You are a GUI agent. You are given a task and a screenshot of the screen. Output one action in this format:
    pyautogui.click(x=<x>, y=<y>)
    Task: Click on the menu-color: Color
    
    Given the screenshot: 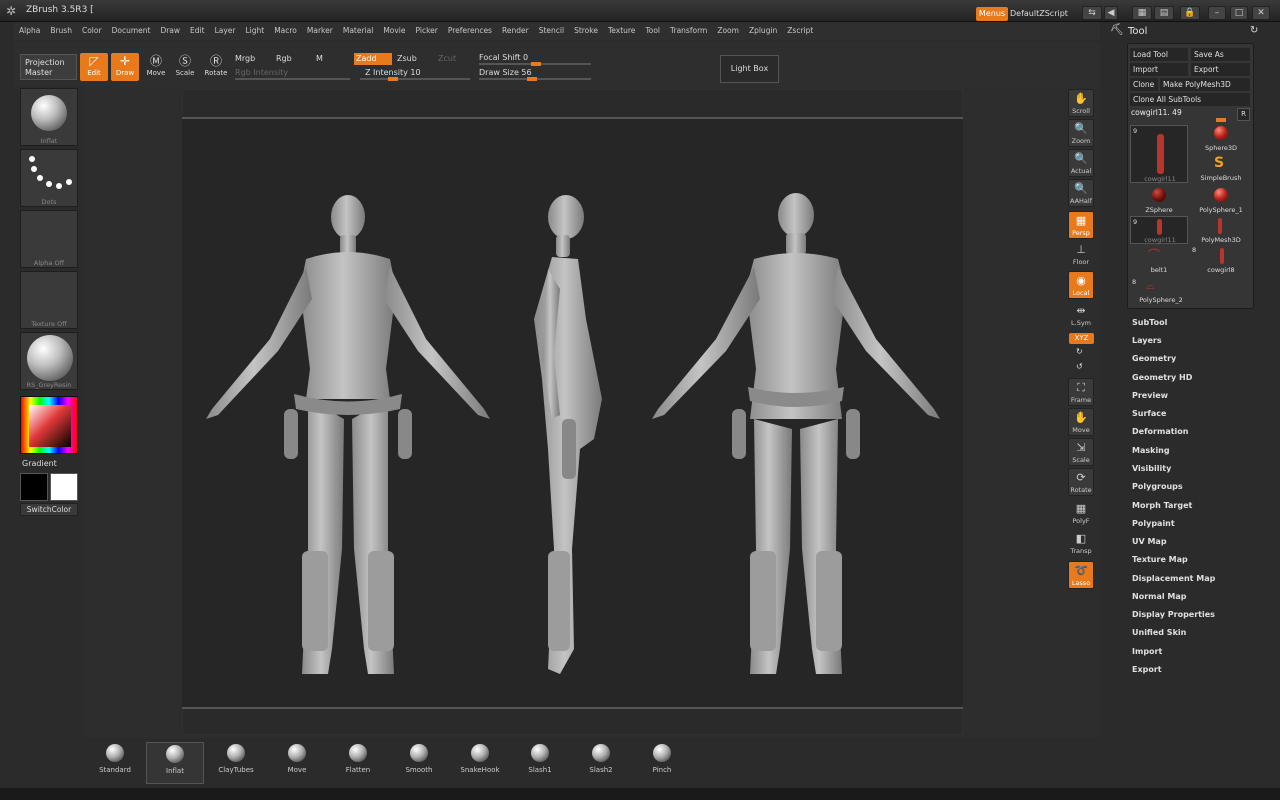 What is the action you would take?
    pyautogui.click(x=92, y=31)
    